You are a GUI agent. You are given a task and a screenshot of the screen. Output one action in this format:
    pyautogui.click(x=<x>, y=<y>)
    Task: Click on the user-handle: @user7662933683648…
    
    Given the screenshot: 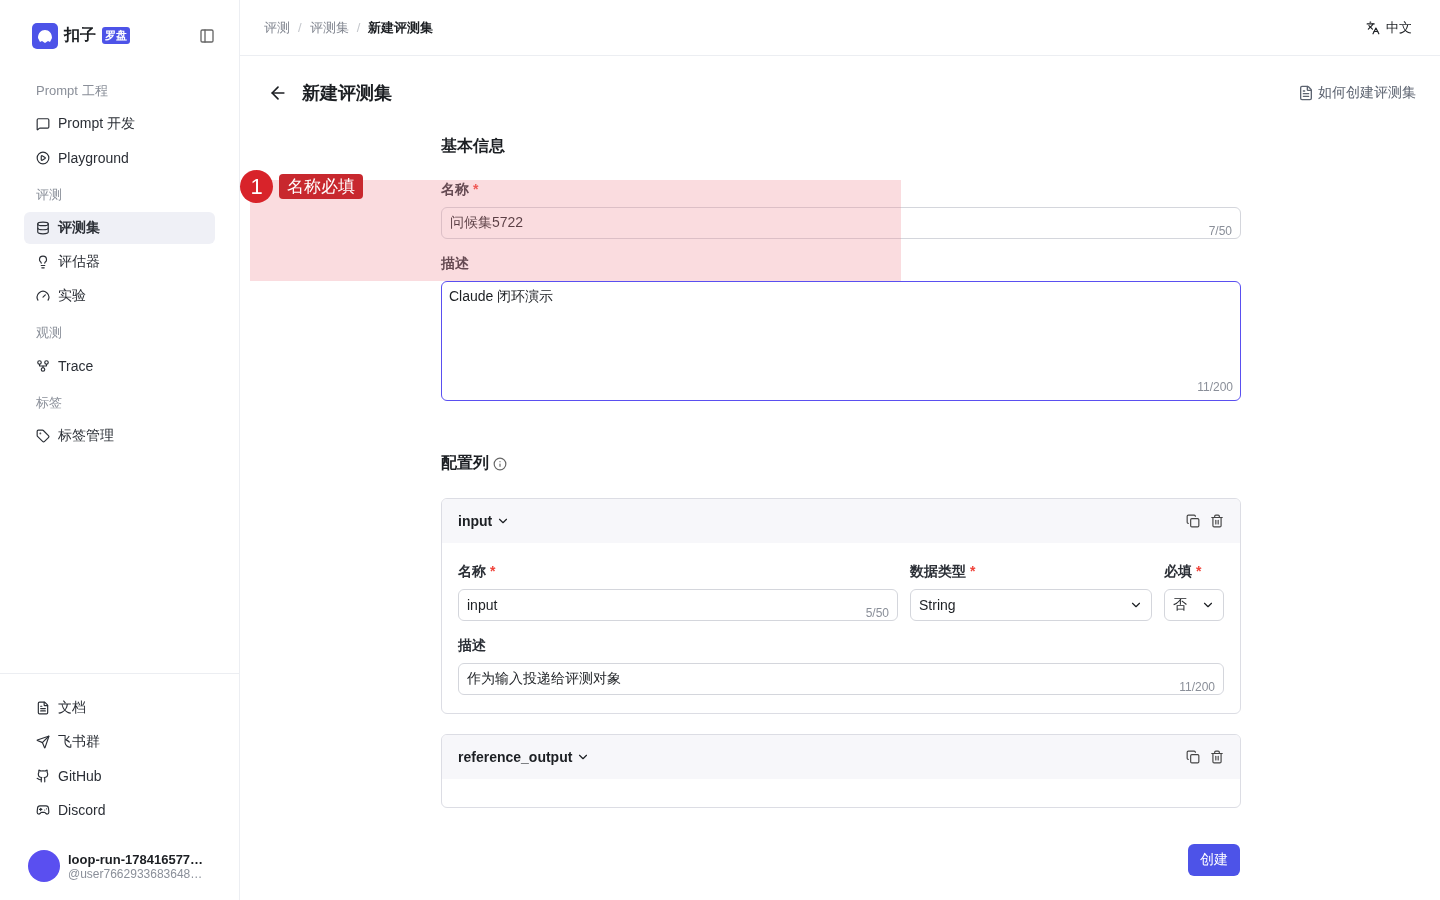 What is the action you would take?
    pyautogui.click(x=136, y=873)
    